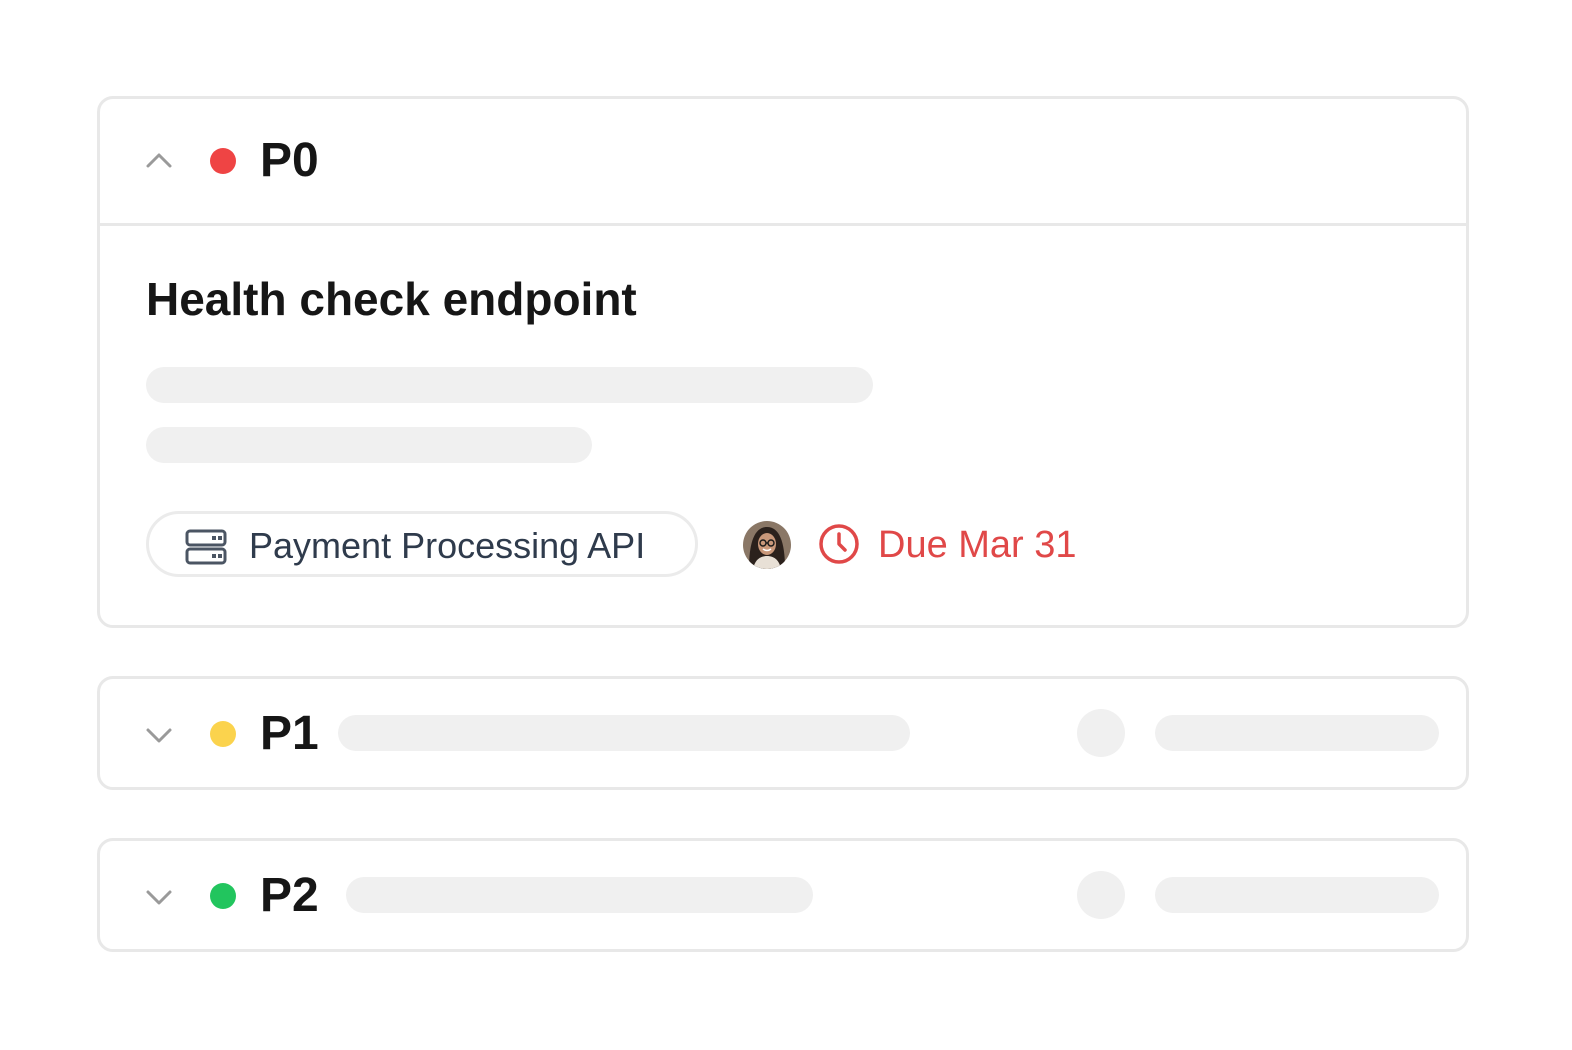 The width and height of the screenshot is (1572, 1050). What do you see at coordinates (289, 733) in the screenshot?
I see `priority-label: P1` at bounding box center [289, 733].